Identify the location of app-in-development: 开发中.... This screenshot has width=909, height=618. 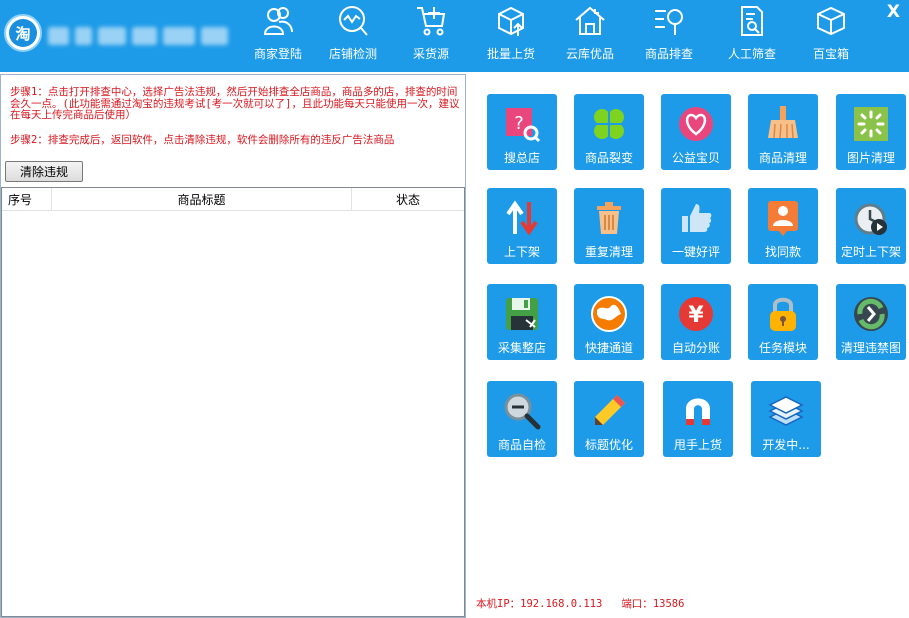
(786, 419).